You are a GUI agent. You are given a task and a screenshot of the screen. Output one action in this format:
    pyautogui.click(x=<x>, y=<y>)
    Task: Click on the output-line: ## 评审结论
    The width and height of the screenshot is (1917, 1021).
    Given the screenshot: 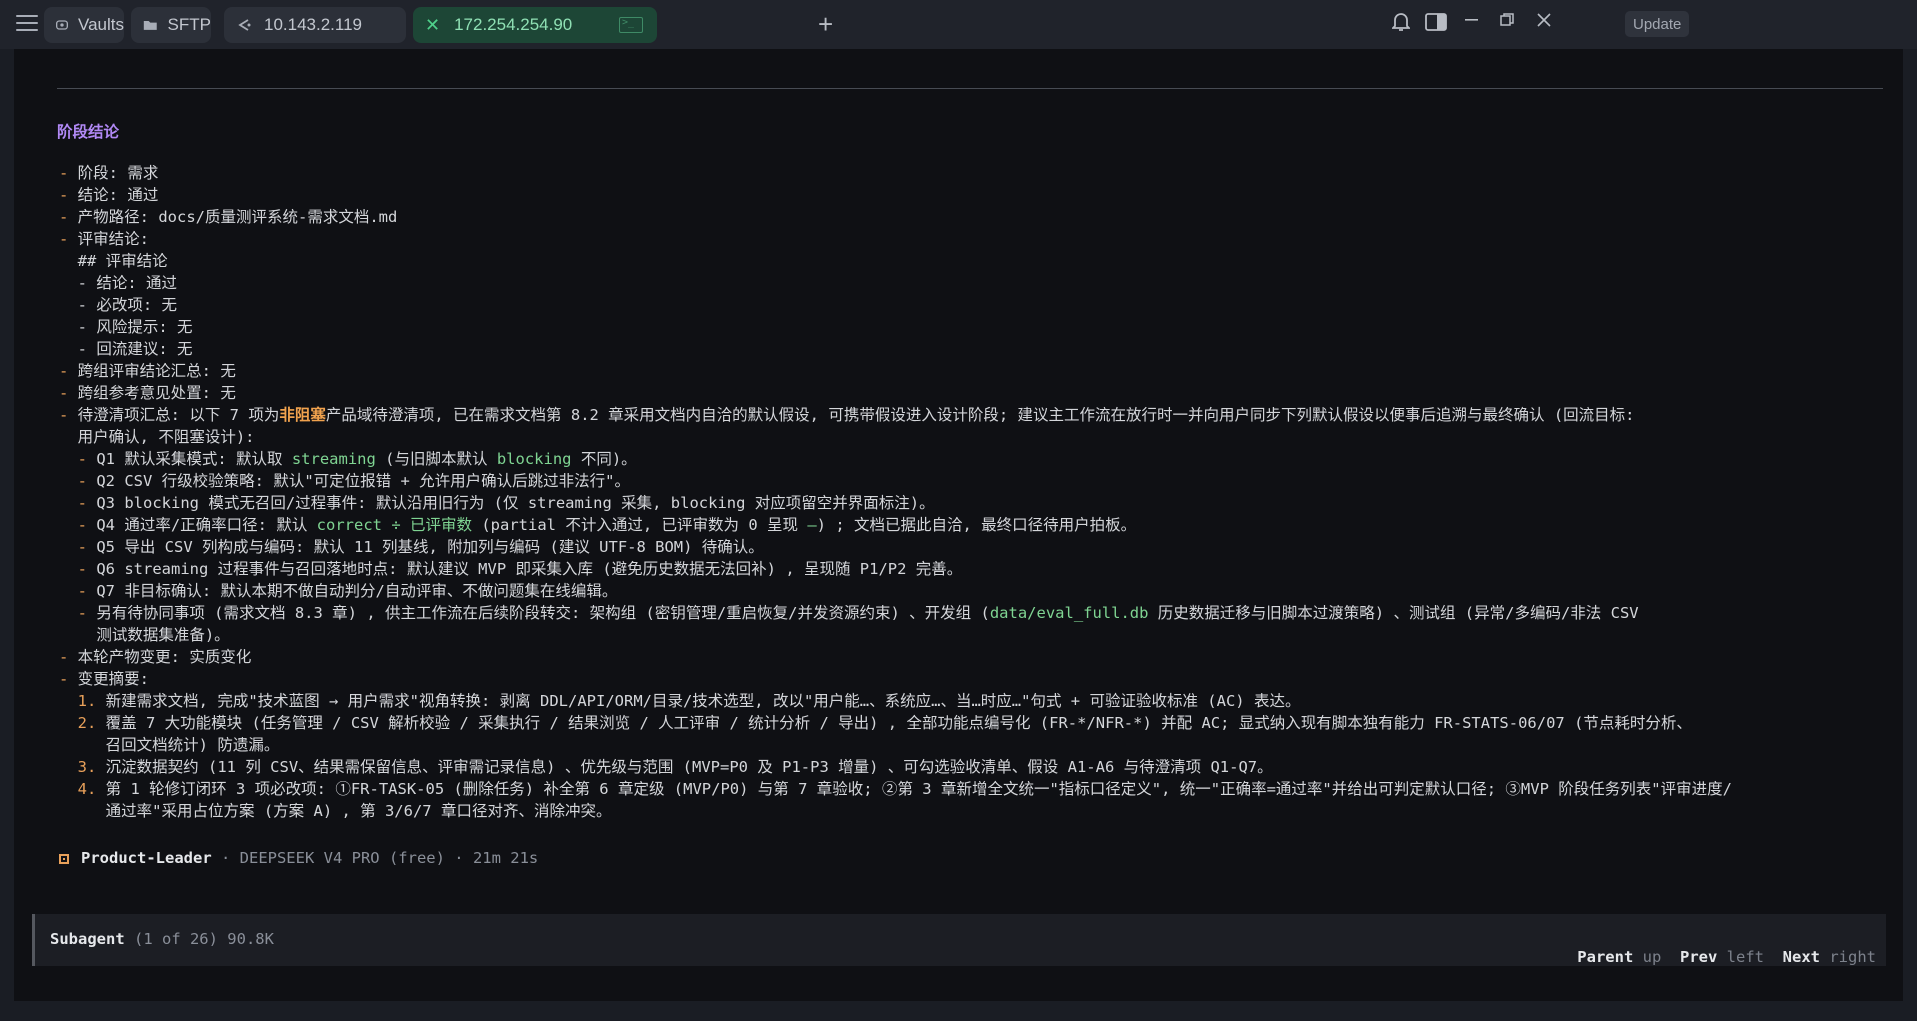 What is the action you would take?
    pyautogui.click(x=113, y=261)
    